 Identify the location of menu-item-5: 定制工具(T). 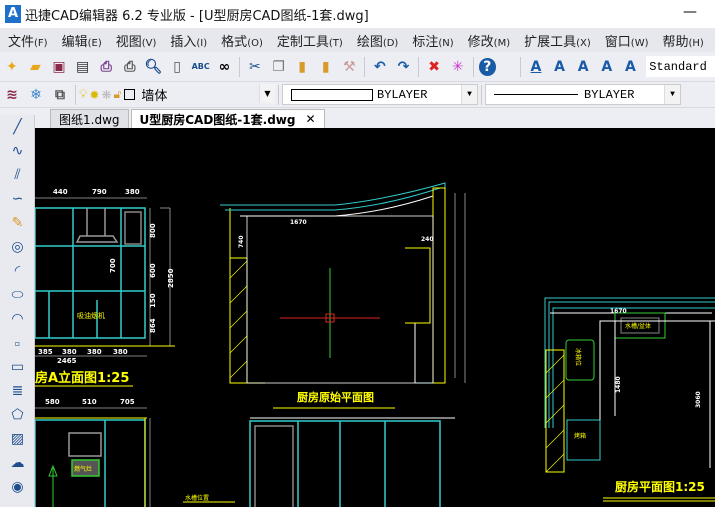
(309, 40).